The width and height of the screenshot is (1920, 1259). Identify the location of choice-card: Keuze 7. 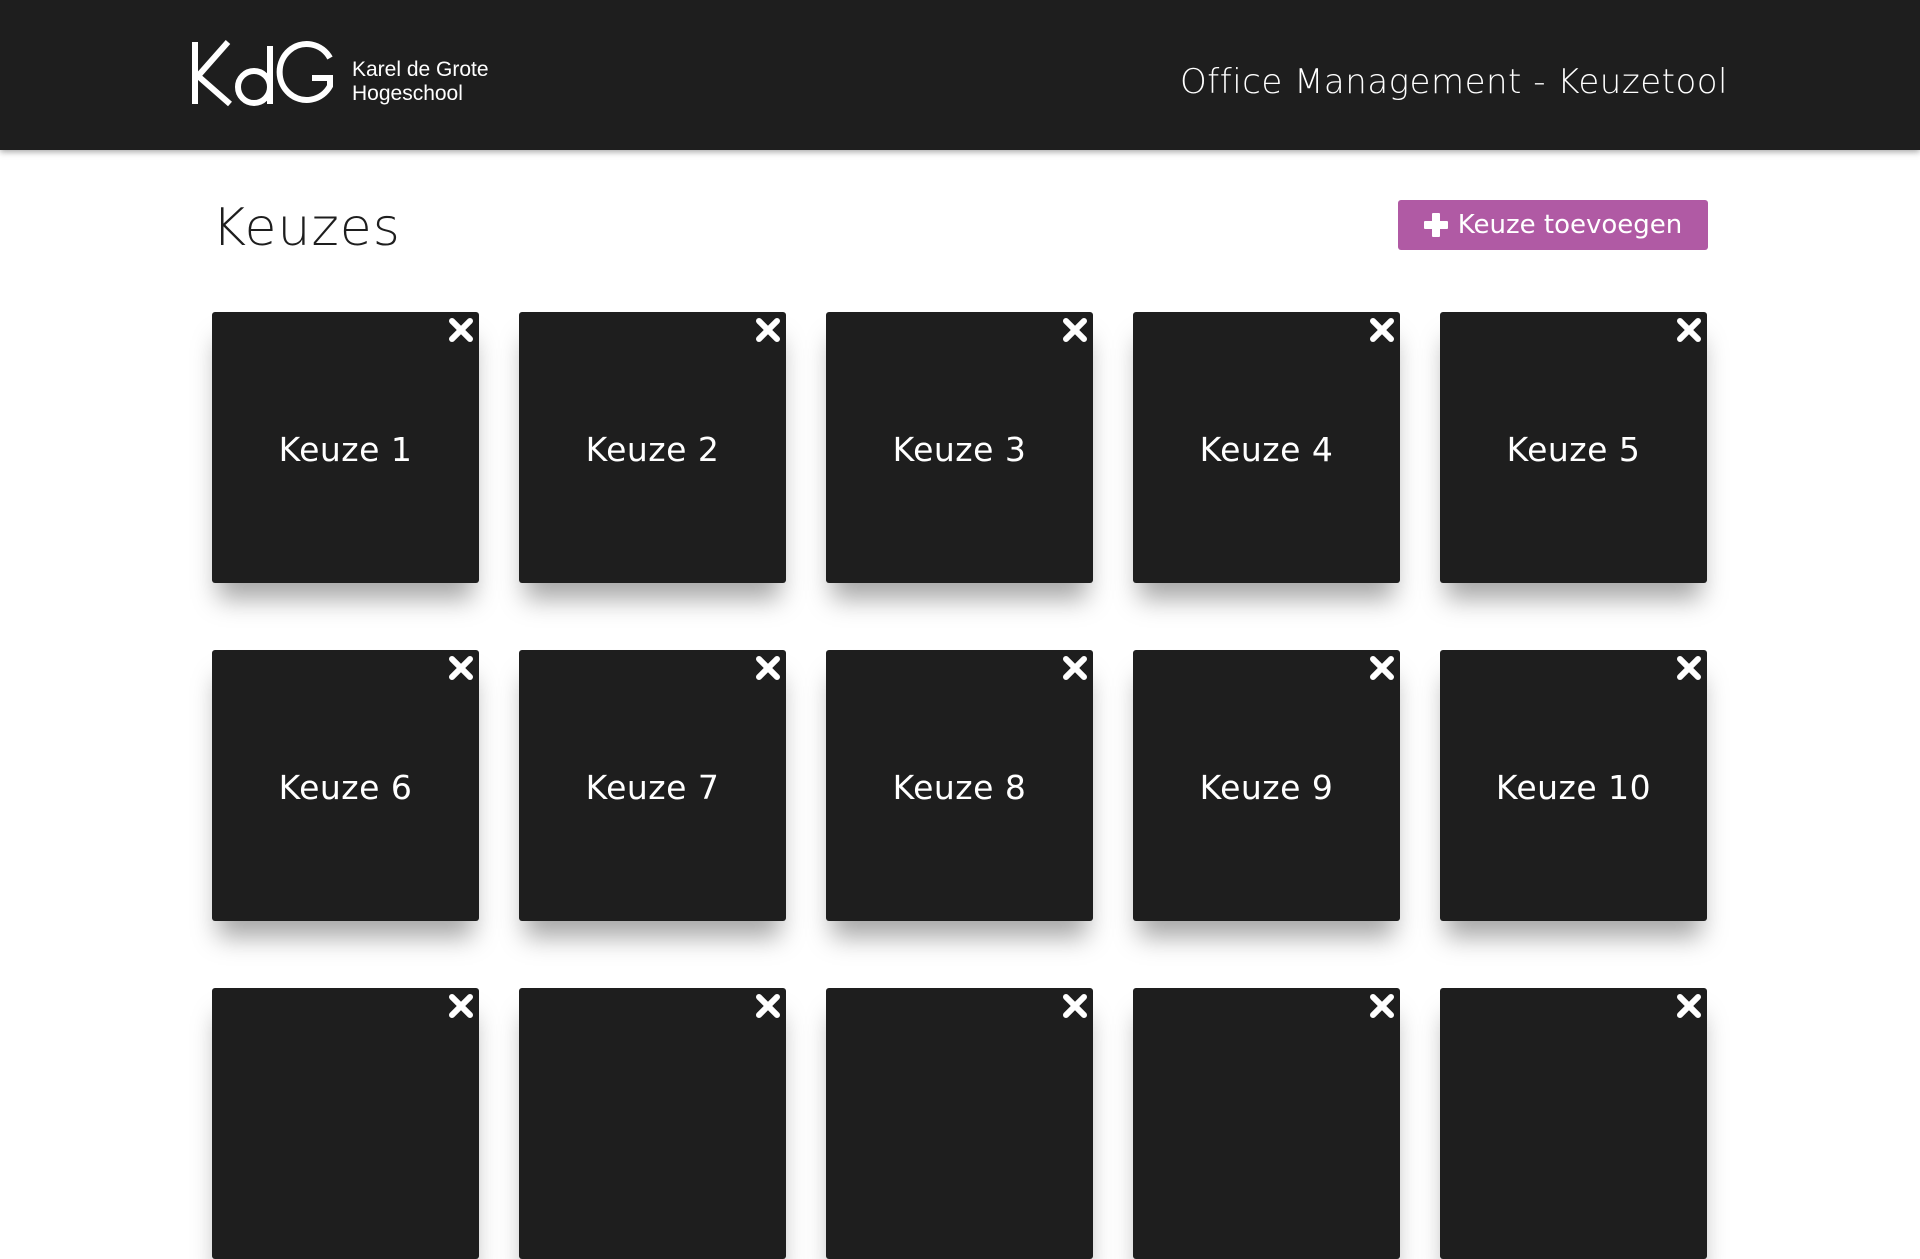
(652, 785).